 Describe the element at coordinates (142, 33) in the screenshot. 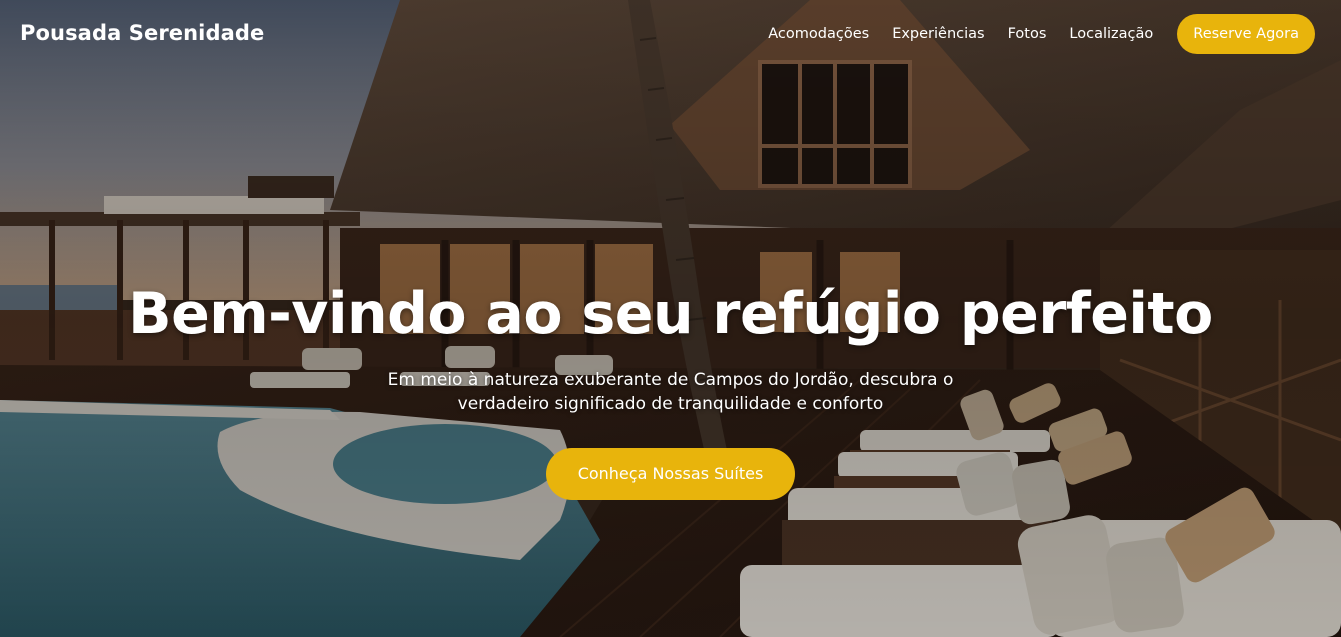

I see `brand-logo-text: Pousada Serenidade` at that location.